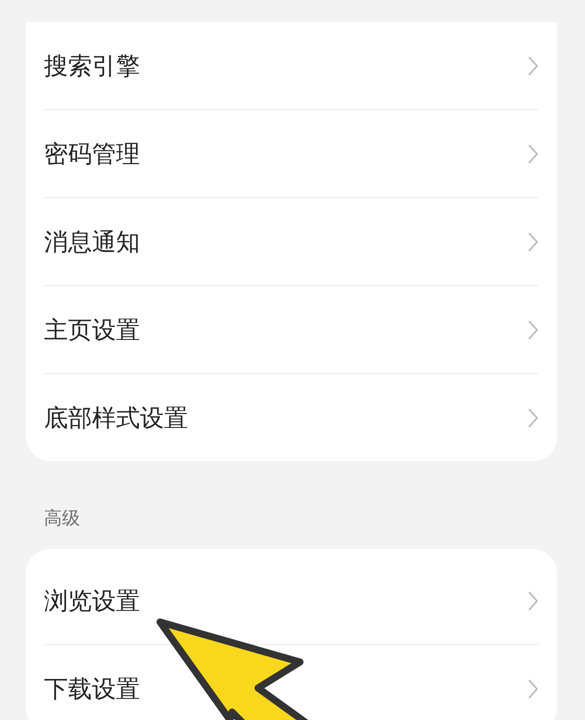  What do you see at coordinates (92, 66) in the screenshot?
I see `row-label: 搜索引擎` at bounding box center [92, 66].